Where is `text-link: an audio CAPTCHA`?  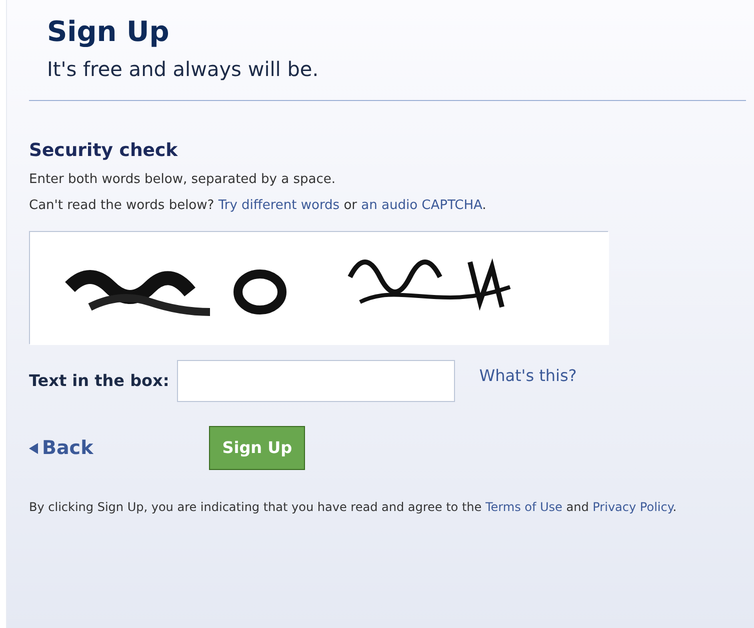 text-link: an audio CAPTCHA is located at coordinates (421, 205).